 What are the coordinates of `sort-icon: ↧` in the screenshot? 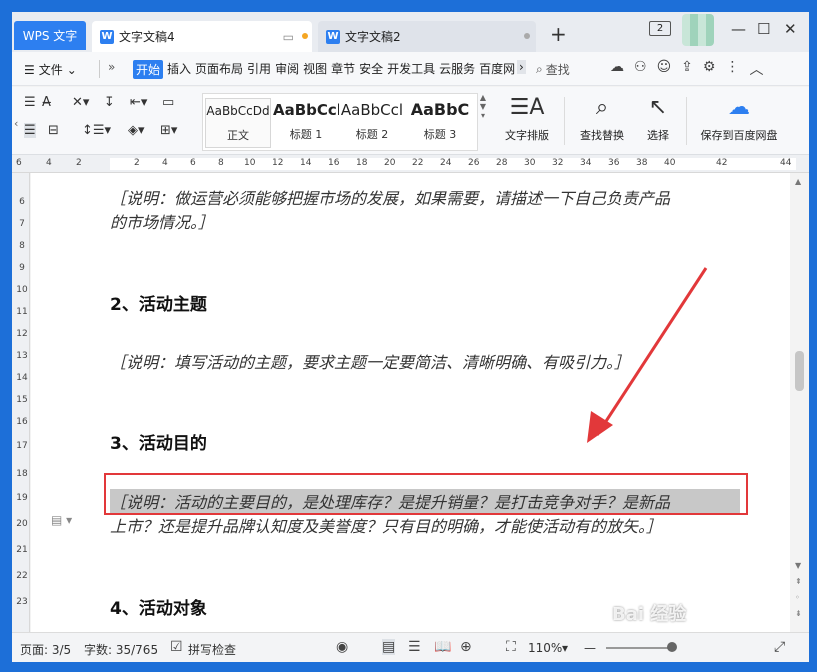 It's located at (109, 102).